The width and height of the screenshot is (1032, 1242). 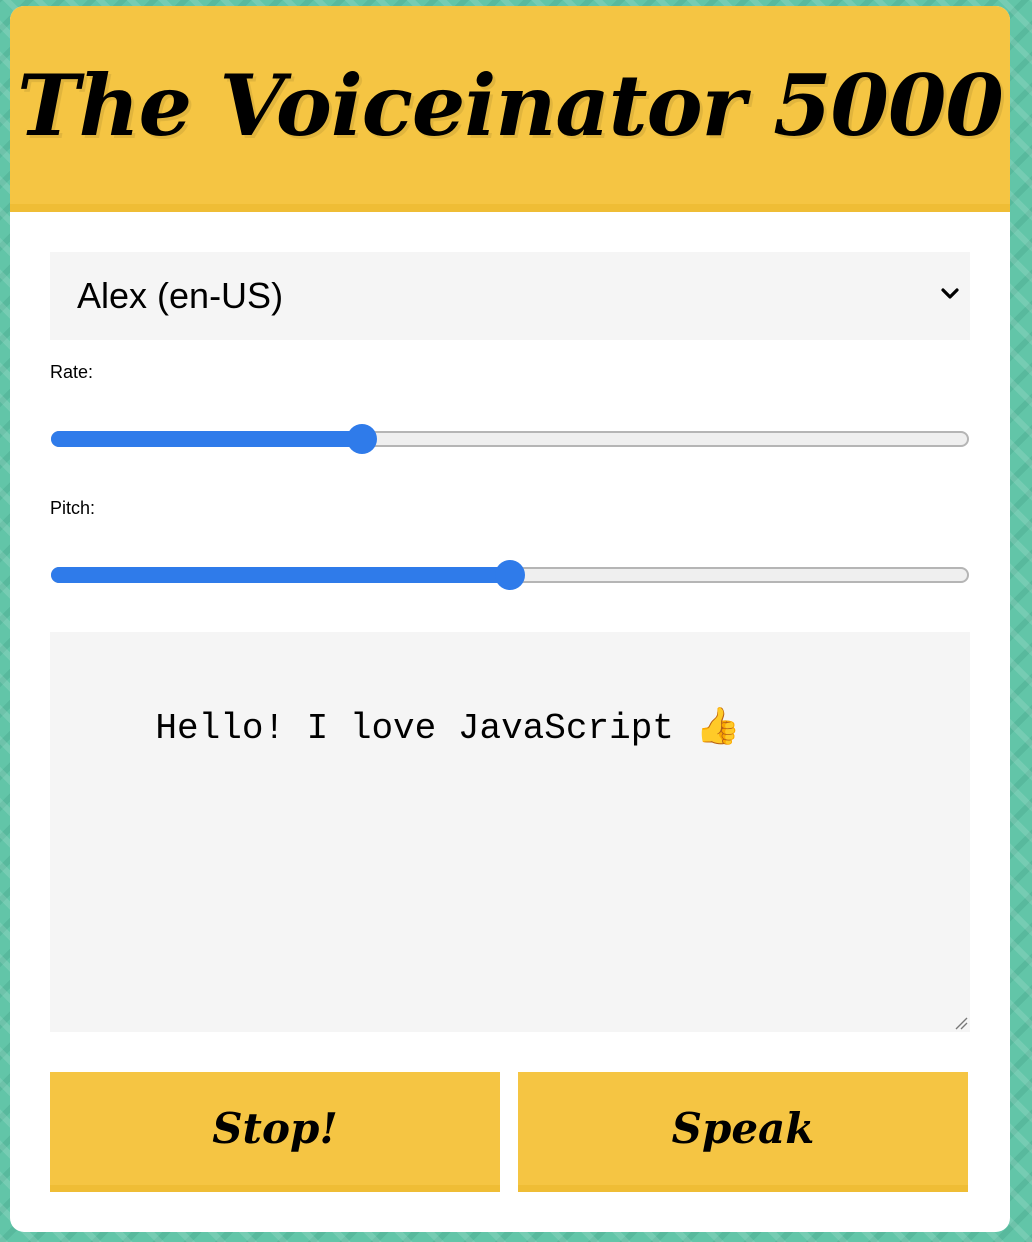 I want to click on page-title: The Voiceinator 5000, so click(x=510, y=105).